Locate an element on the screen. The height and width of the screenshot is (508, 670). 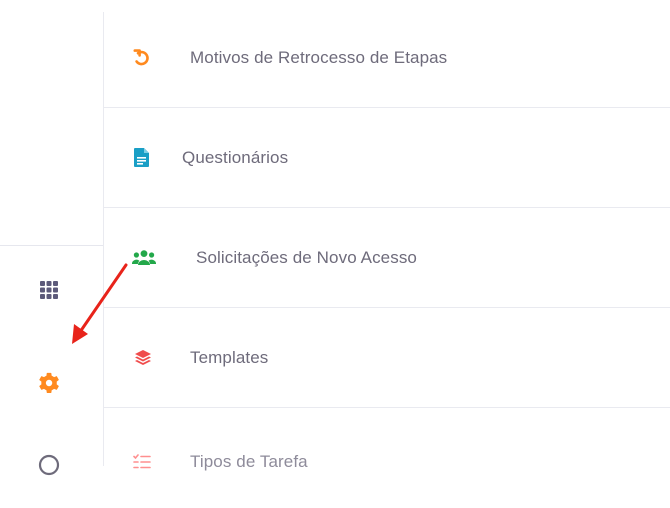
menu-item-label: Motivos de Retrocesso de Etapas is located at coordinates (319, 57).